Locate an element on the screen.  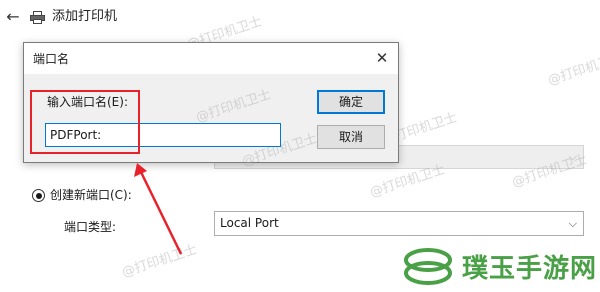
printer-icon is located at coordinates (37, 17).